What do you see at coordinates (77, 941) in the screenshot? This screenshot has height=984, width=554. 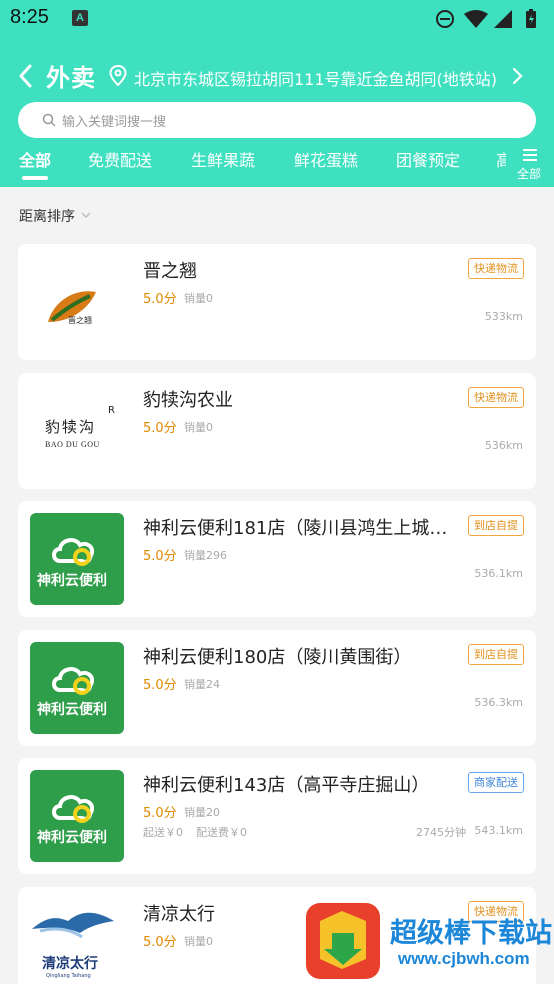 I see `store-logo: 清凉太行 Qingliang Taihang` at bounding box center [77, 941].